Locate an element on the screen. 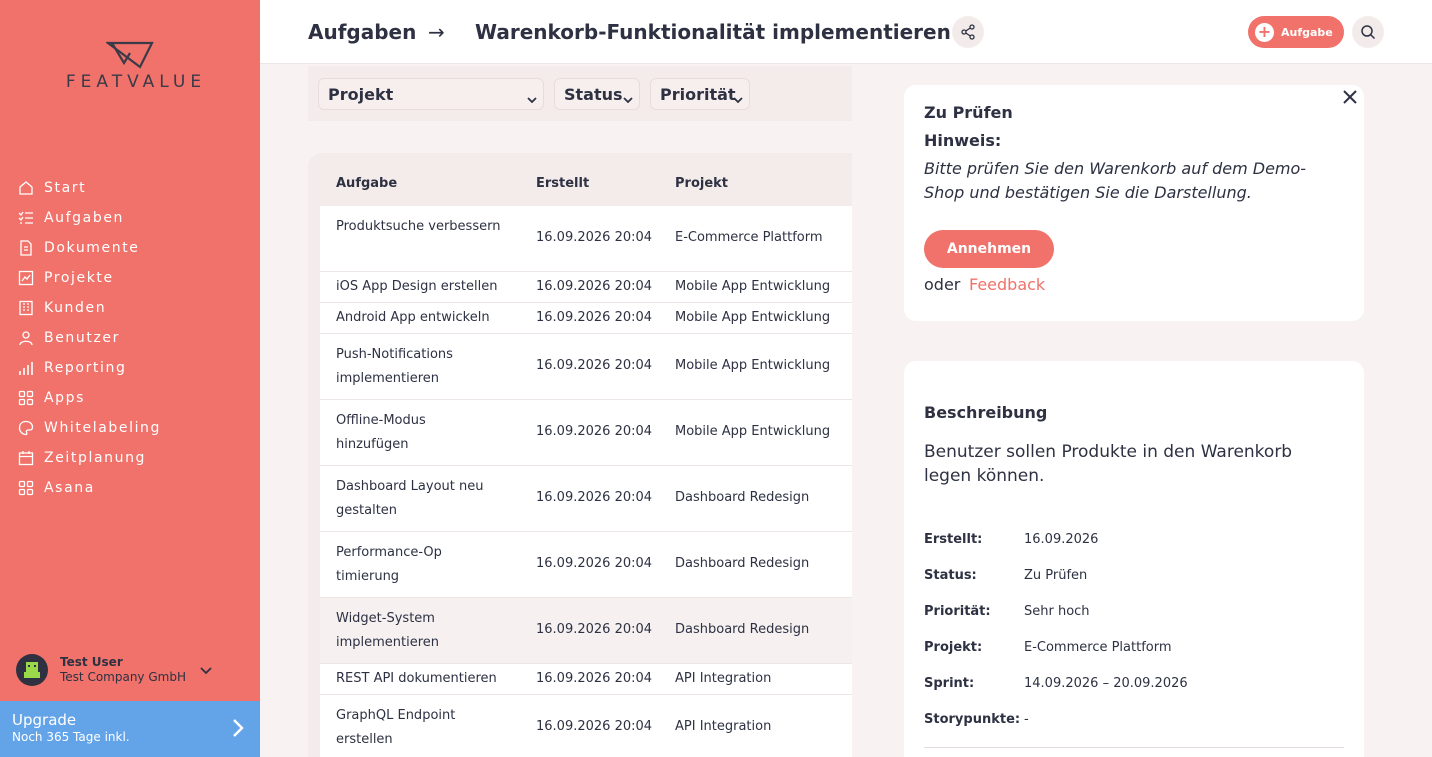  sidebar-item-asana: Asana is located at coordinates (88, 488).